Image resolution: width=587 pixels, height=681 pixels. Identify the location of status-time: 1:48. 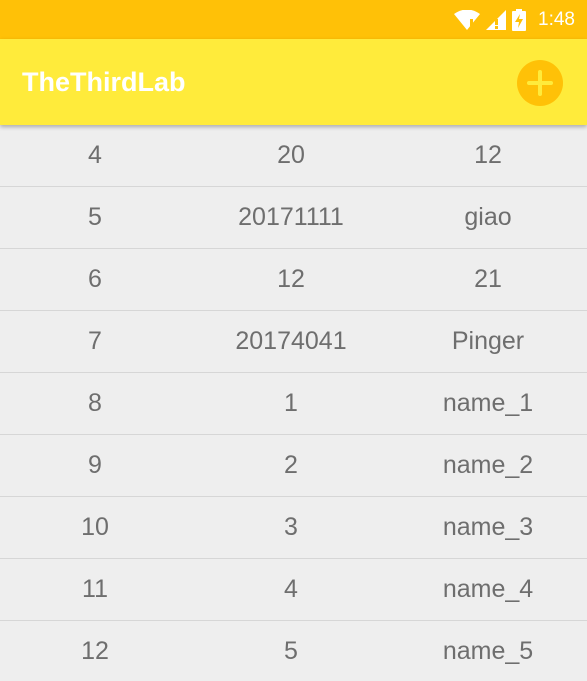
(556, 19).